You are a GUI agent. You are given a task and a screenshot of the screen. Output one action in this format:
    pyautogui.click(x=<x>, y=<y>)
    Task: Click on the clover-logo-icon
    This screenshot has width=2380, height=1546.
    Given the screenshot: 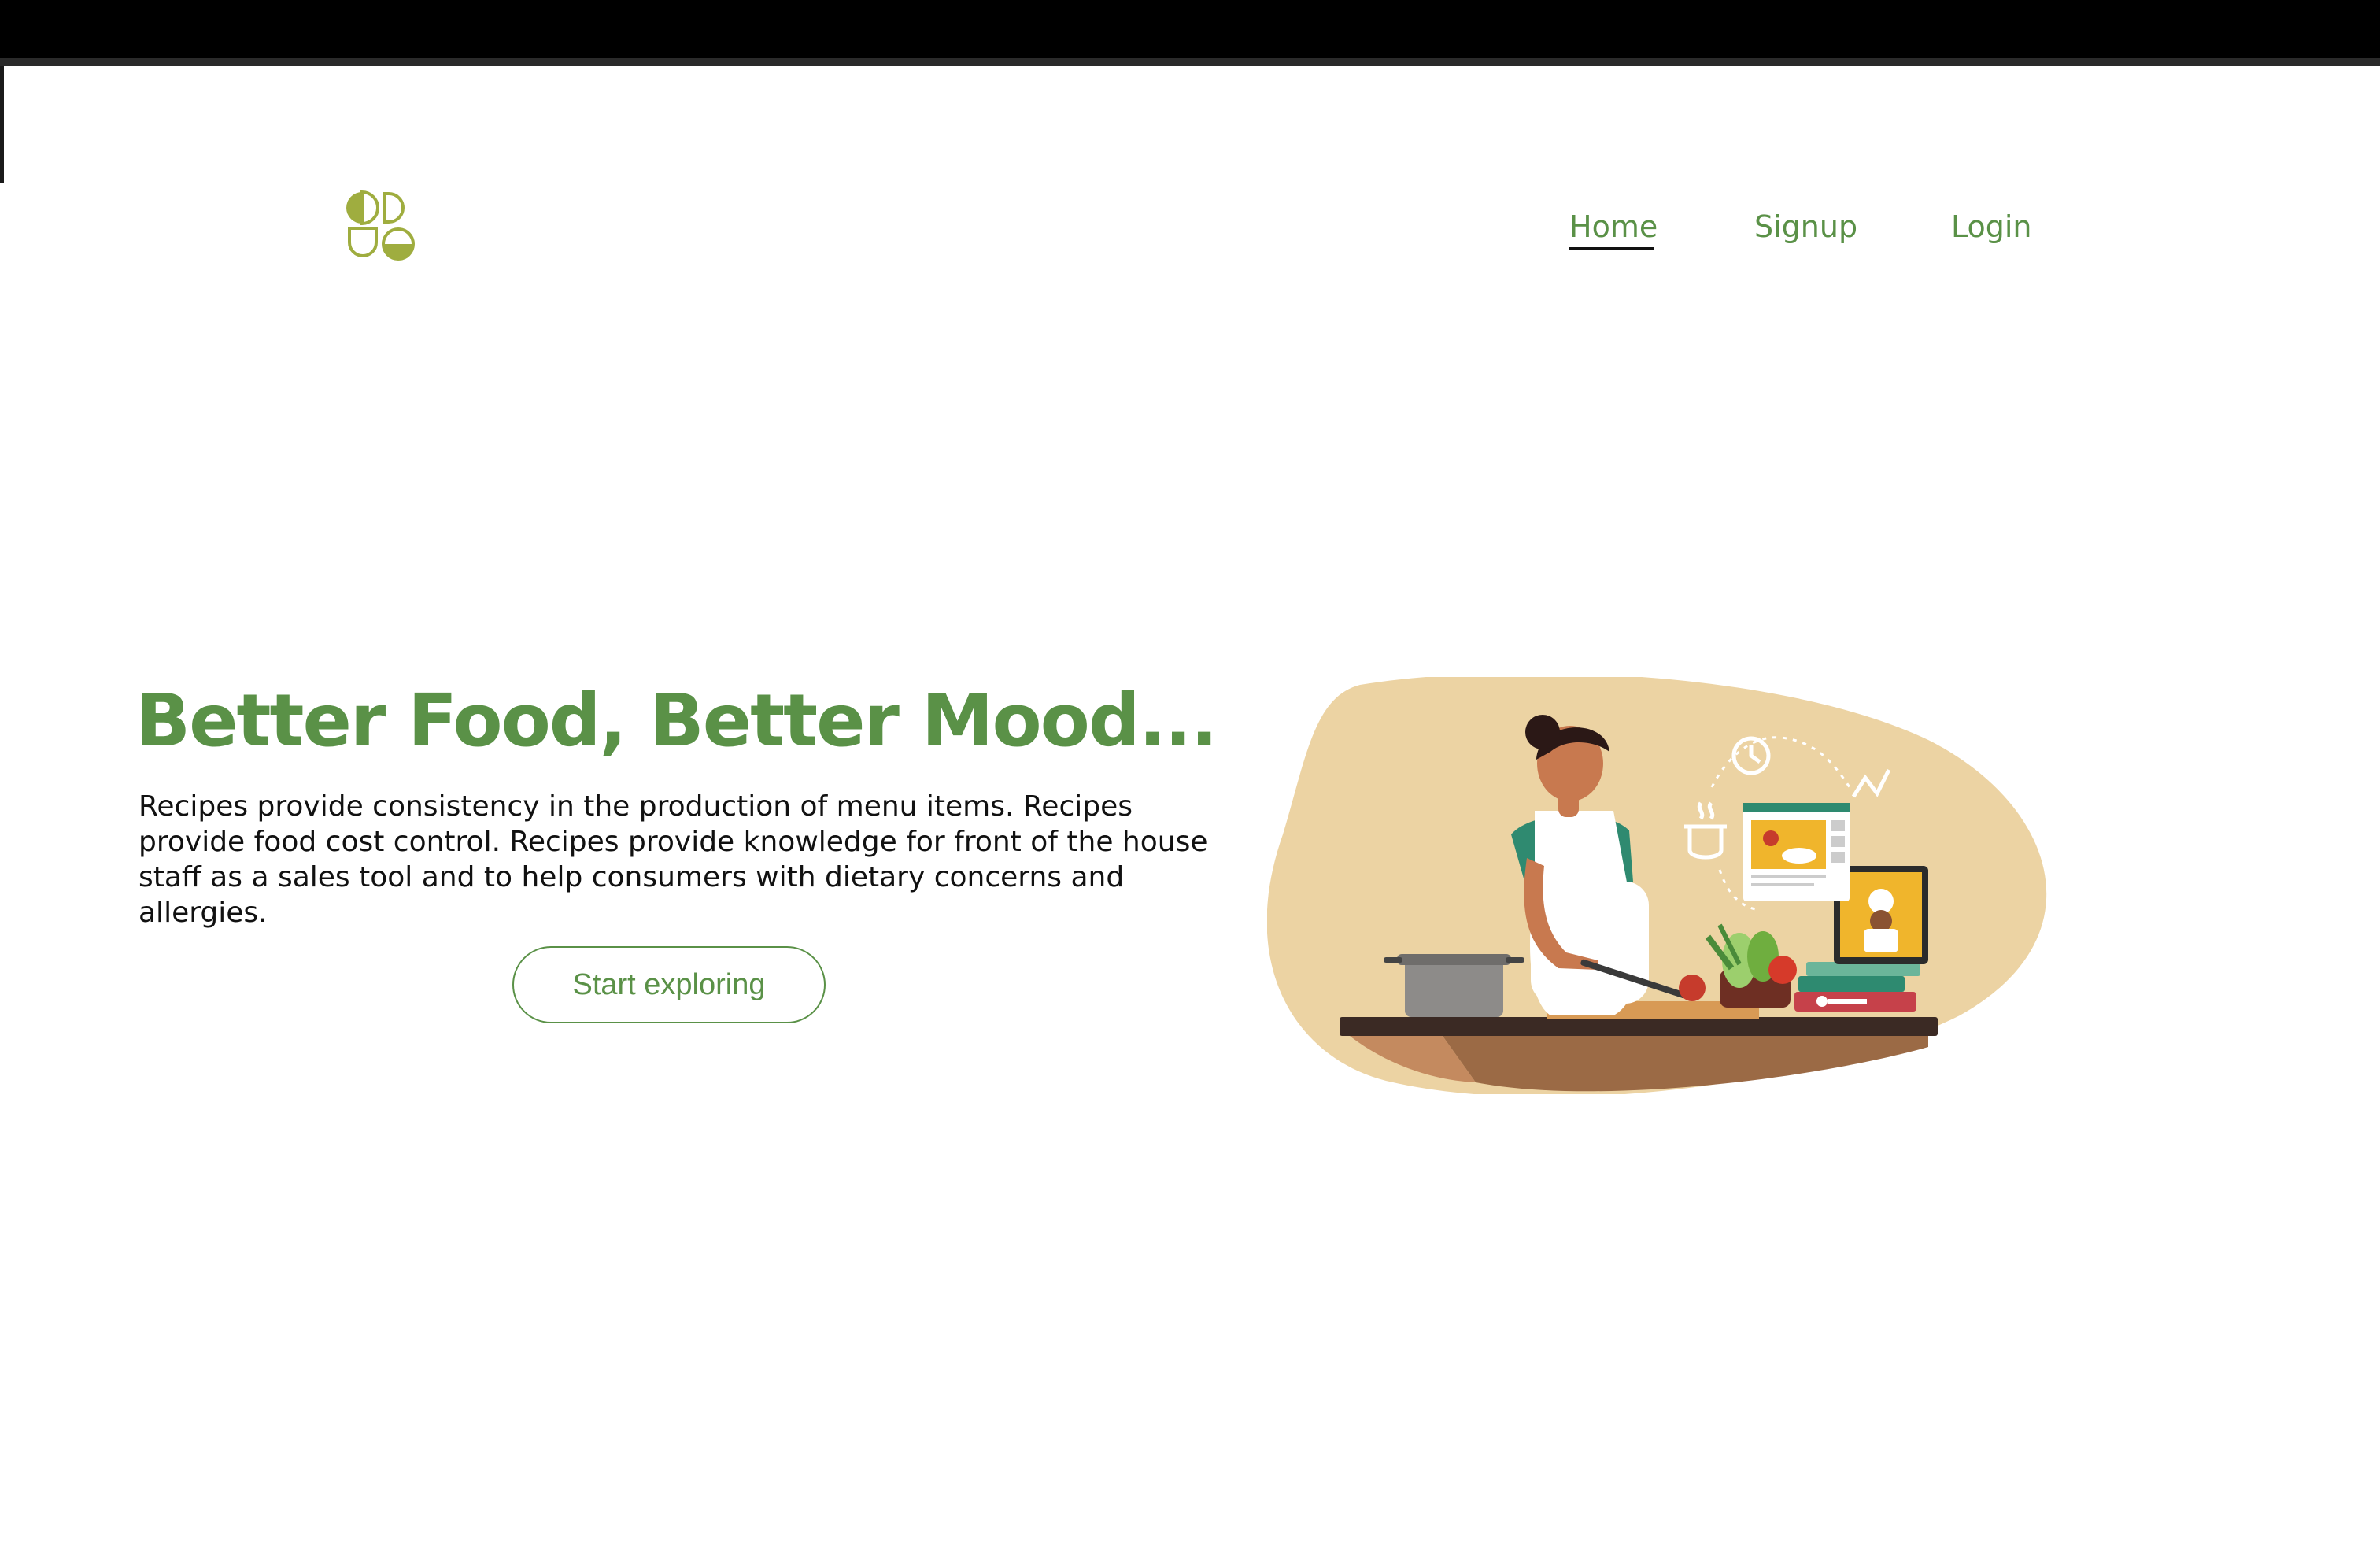 What is the action you would take?
    pyautogui.click(x=380, y=225)
    